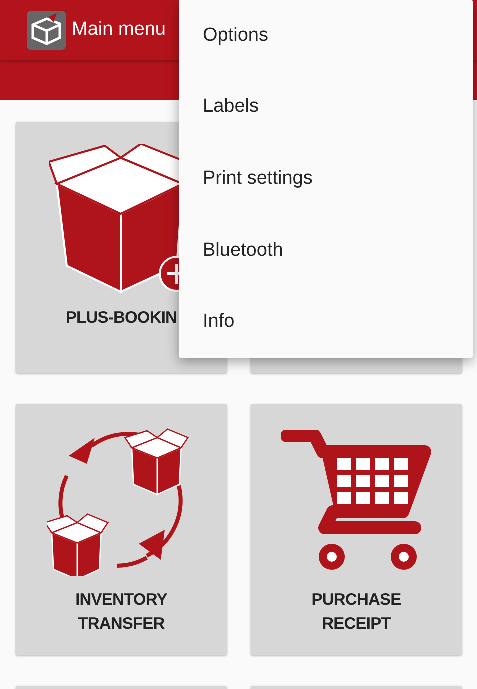 Image resolution: width=477 pixels, height=689 pixels. I want to click on menu-item: Options, so click(326, 36).